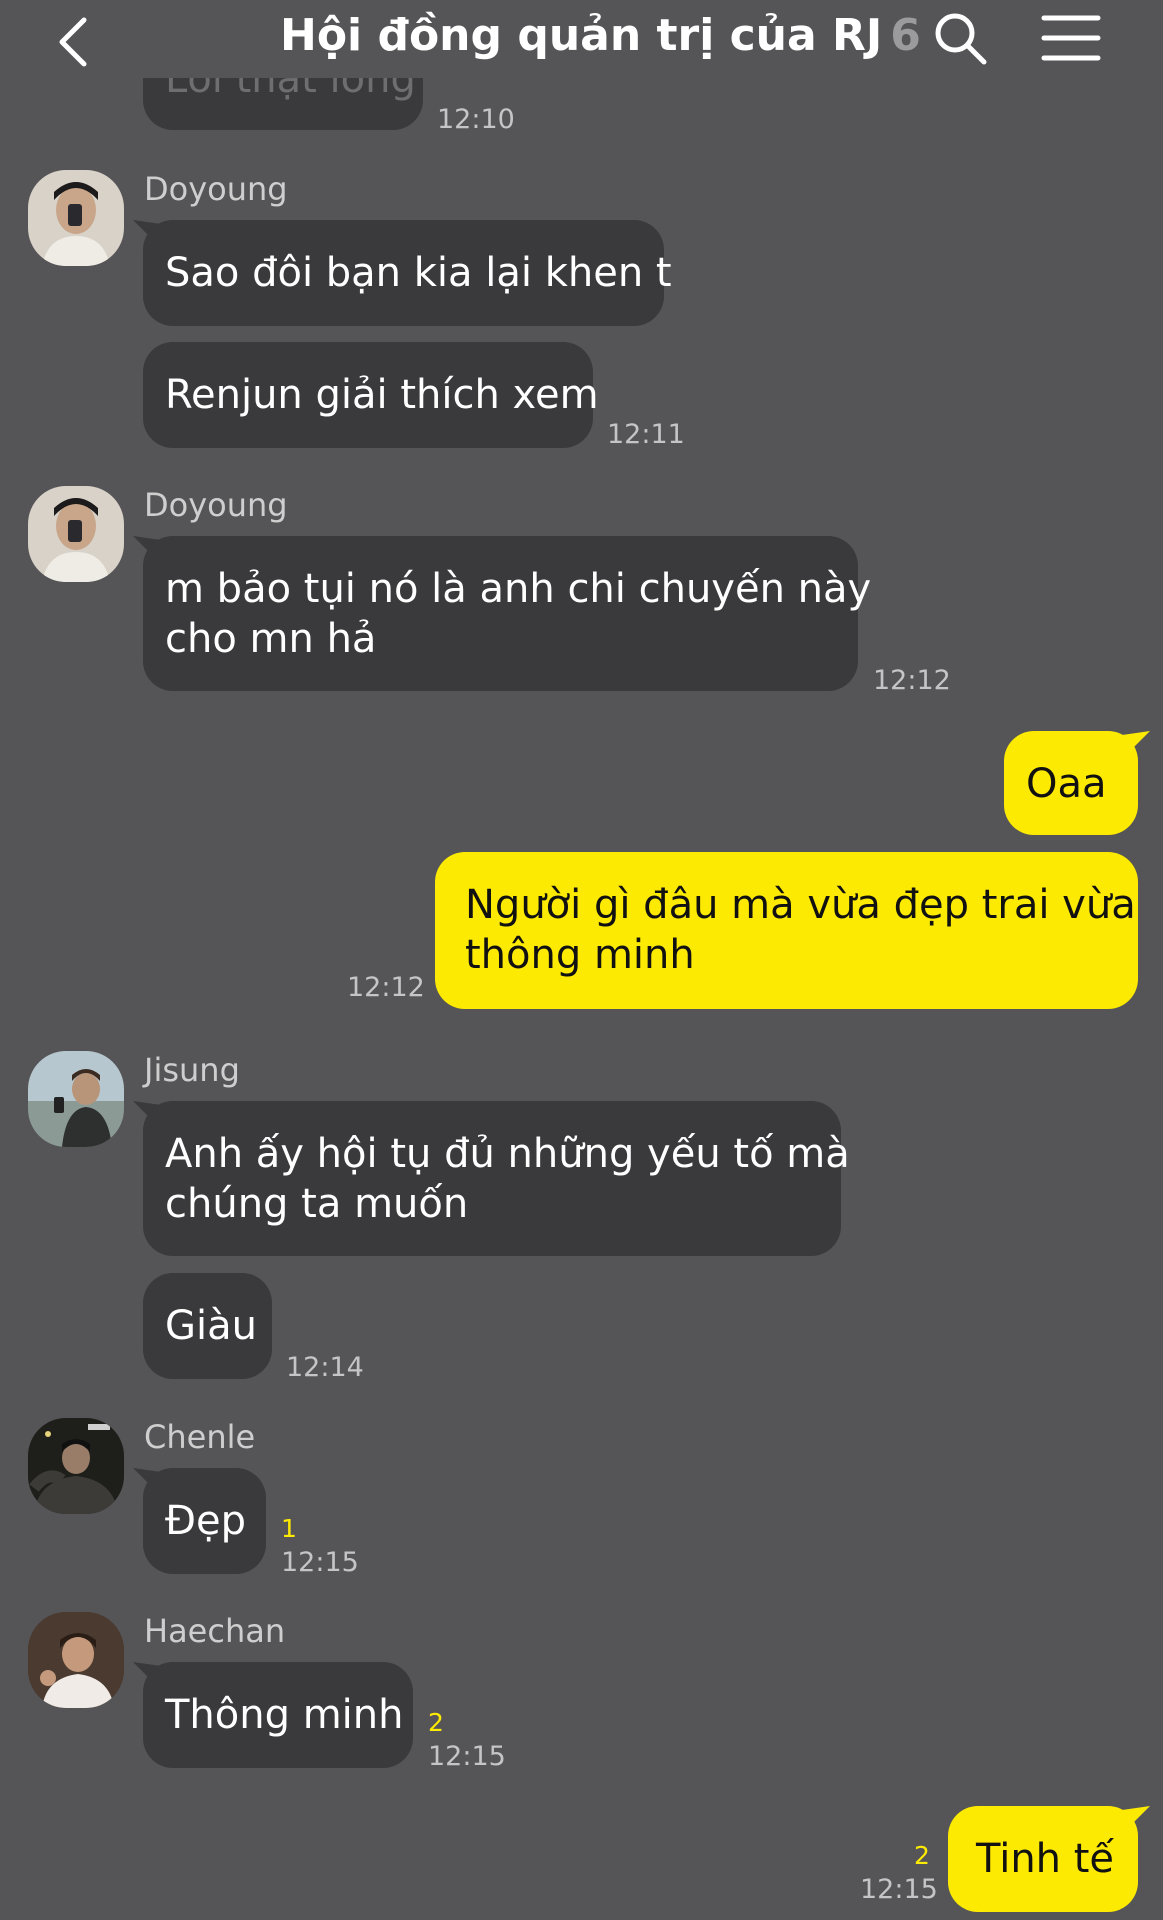 The image size is (1163, 1920). I want to click on message-time: 12:11, so click(646, 434).